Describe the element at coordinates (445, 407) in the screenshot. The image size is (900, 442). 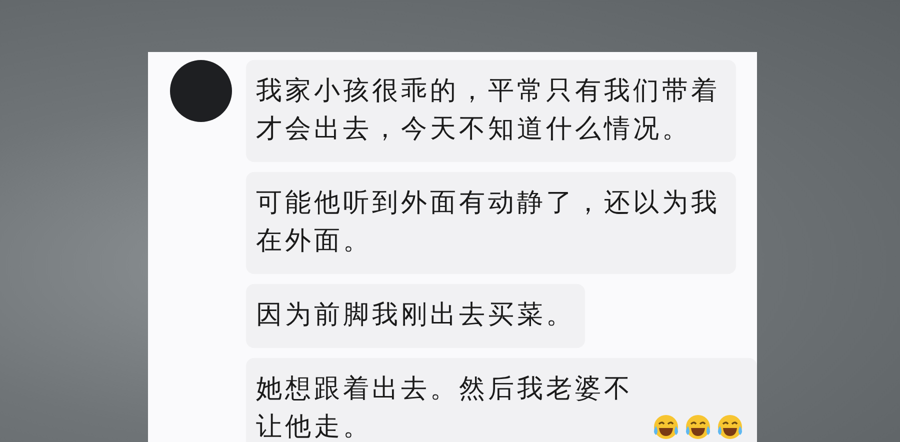
I see `message-text: 她想跟着出去。然后我老婆不让他走。` at that location.